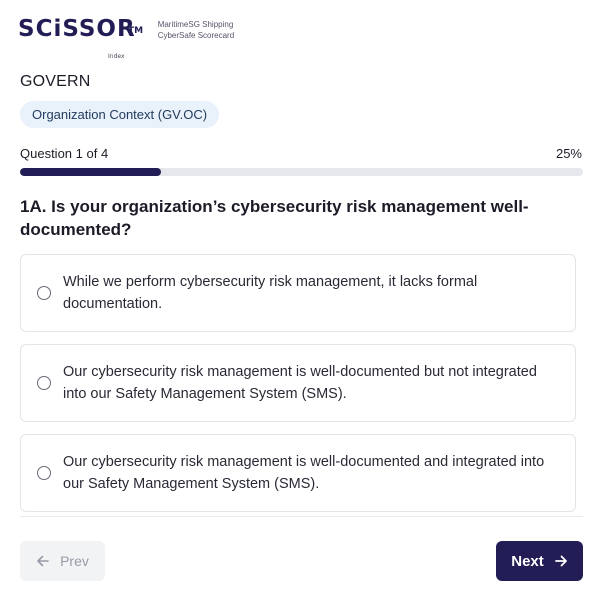  Describe the element at coordinates (77, 29) in the screenshot. I see `brand-wordmark: SCiSSOR` at that location.